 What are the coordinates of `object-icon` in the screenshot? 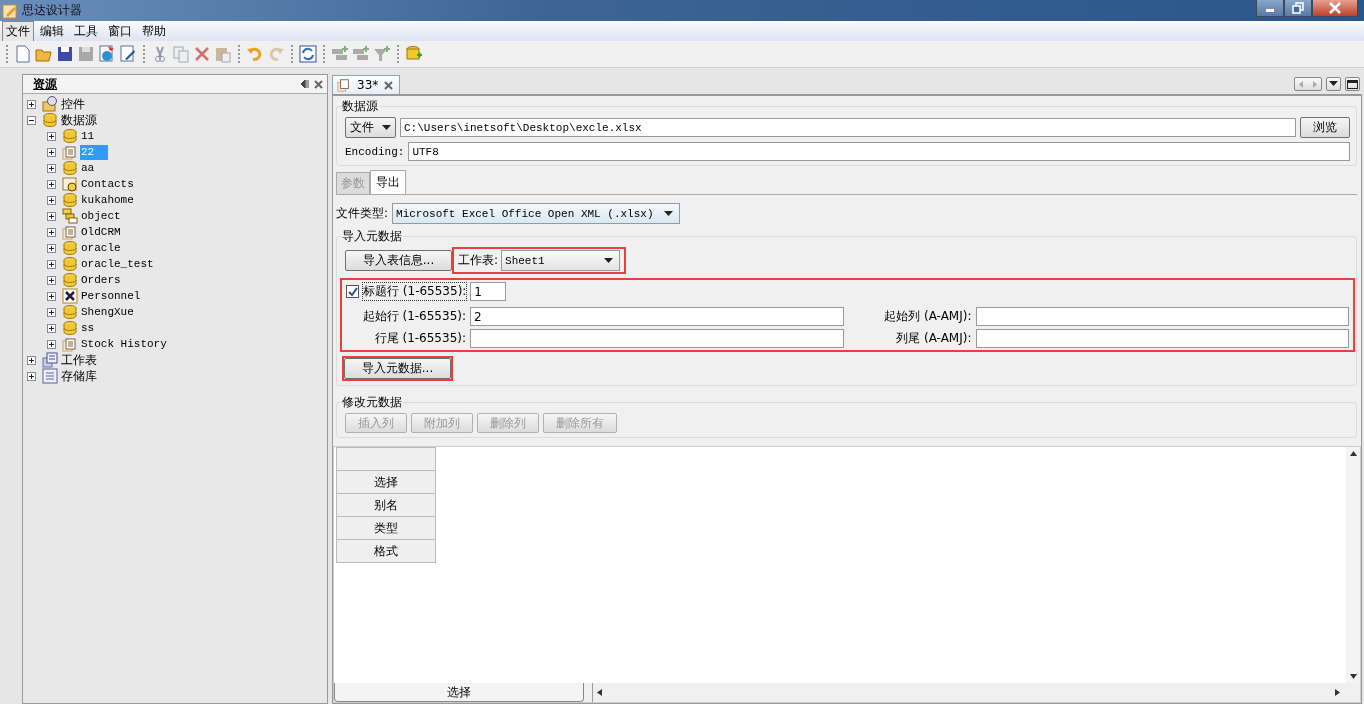 It's located at (70, 216).